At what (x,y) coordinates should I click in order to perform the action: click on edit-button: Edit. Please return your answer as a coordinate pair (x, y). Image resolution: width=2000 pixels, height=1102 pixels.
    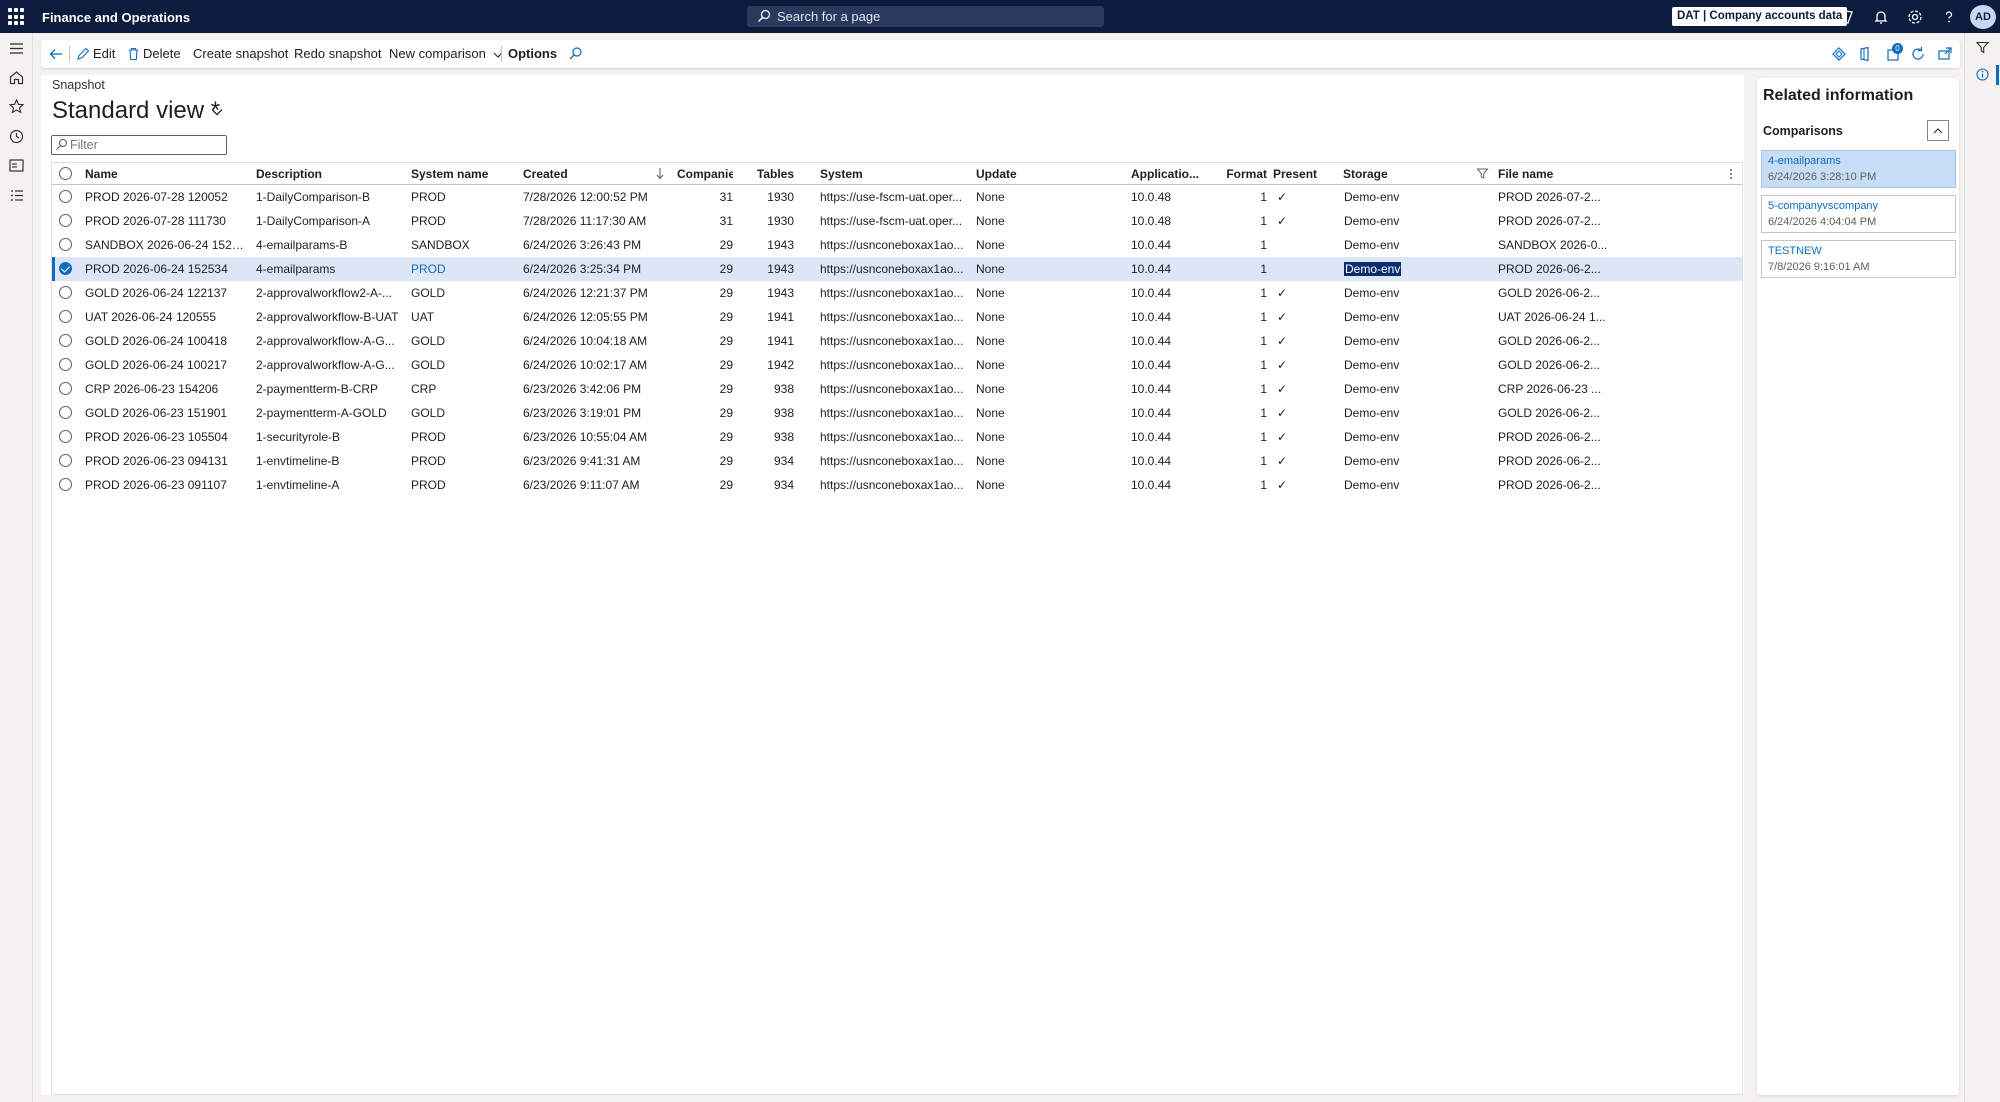
    Looking at the image, I should click on (95, 54).